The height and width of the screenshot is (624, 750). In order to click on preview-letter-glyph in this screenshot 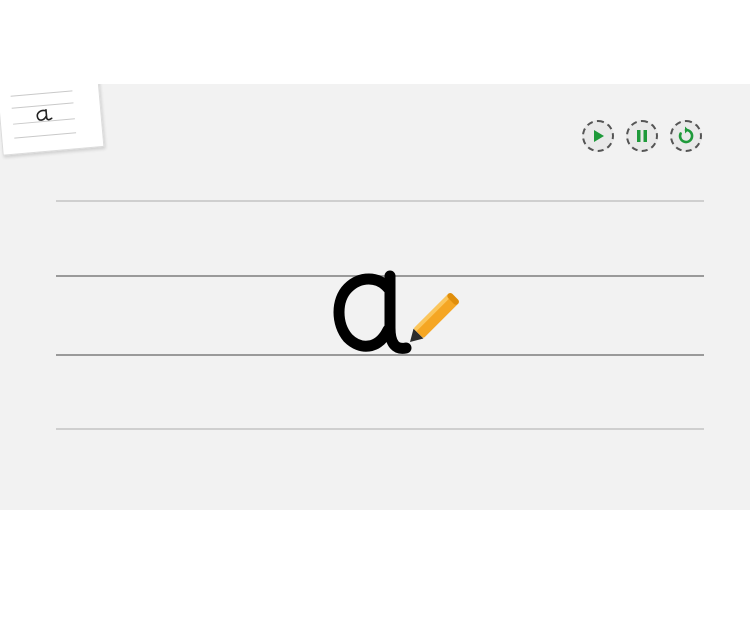, I will do `click(44, 114)`.